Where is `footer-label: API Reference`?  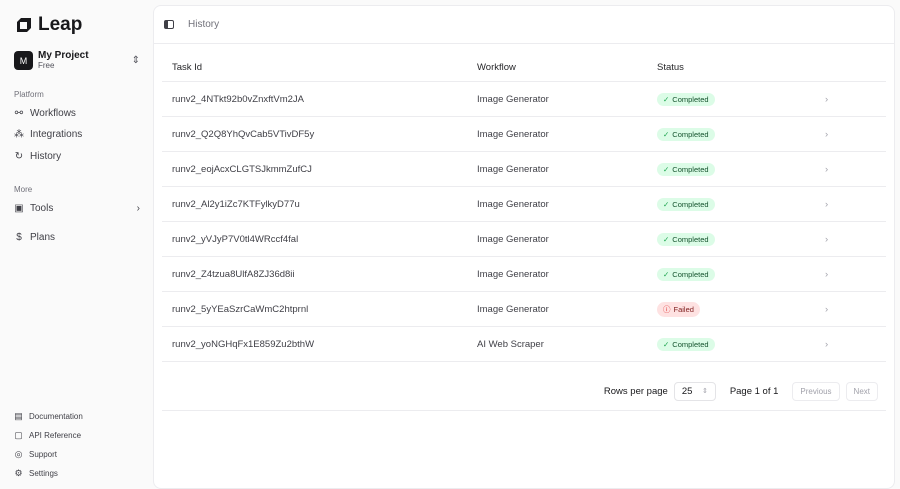 footer-label: API Reference is located at coordinates (55, 435).